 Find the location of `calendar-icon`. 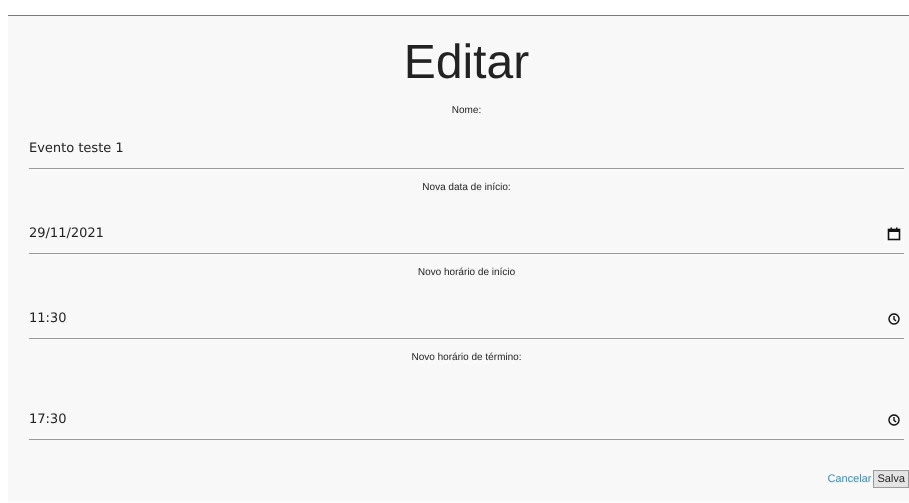

calendar-icon is located at coordinates (894, 233).